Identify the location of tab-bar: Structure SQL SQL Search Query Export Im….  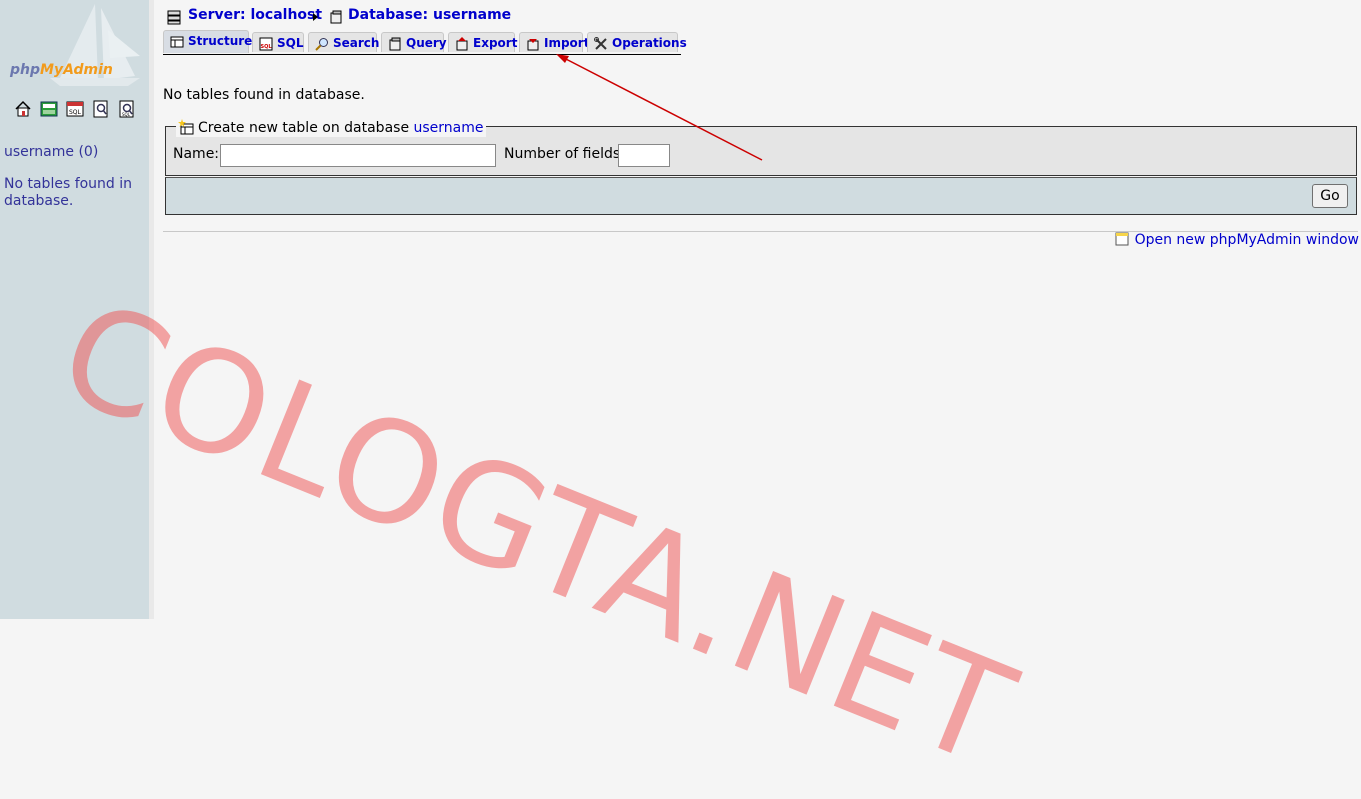
(425, 42).